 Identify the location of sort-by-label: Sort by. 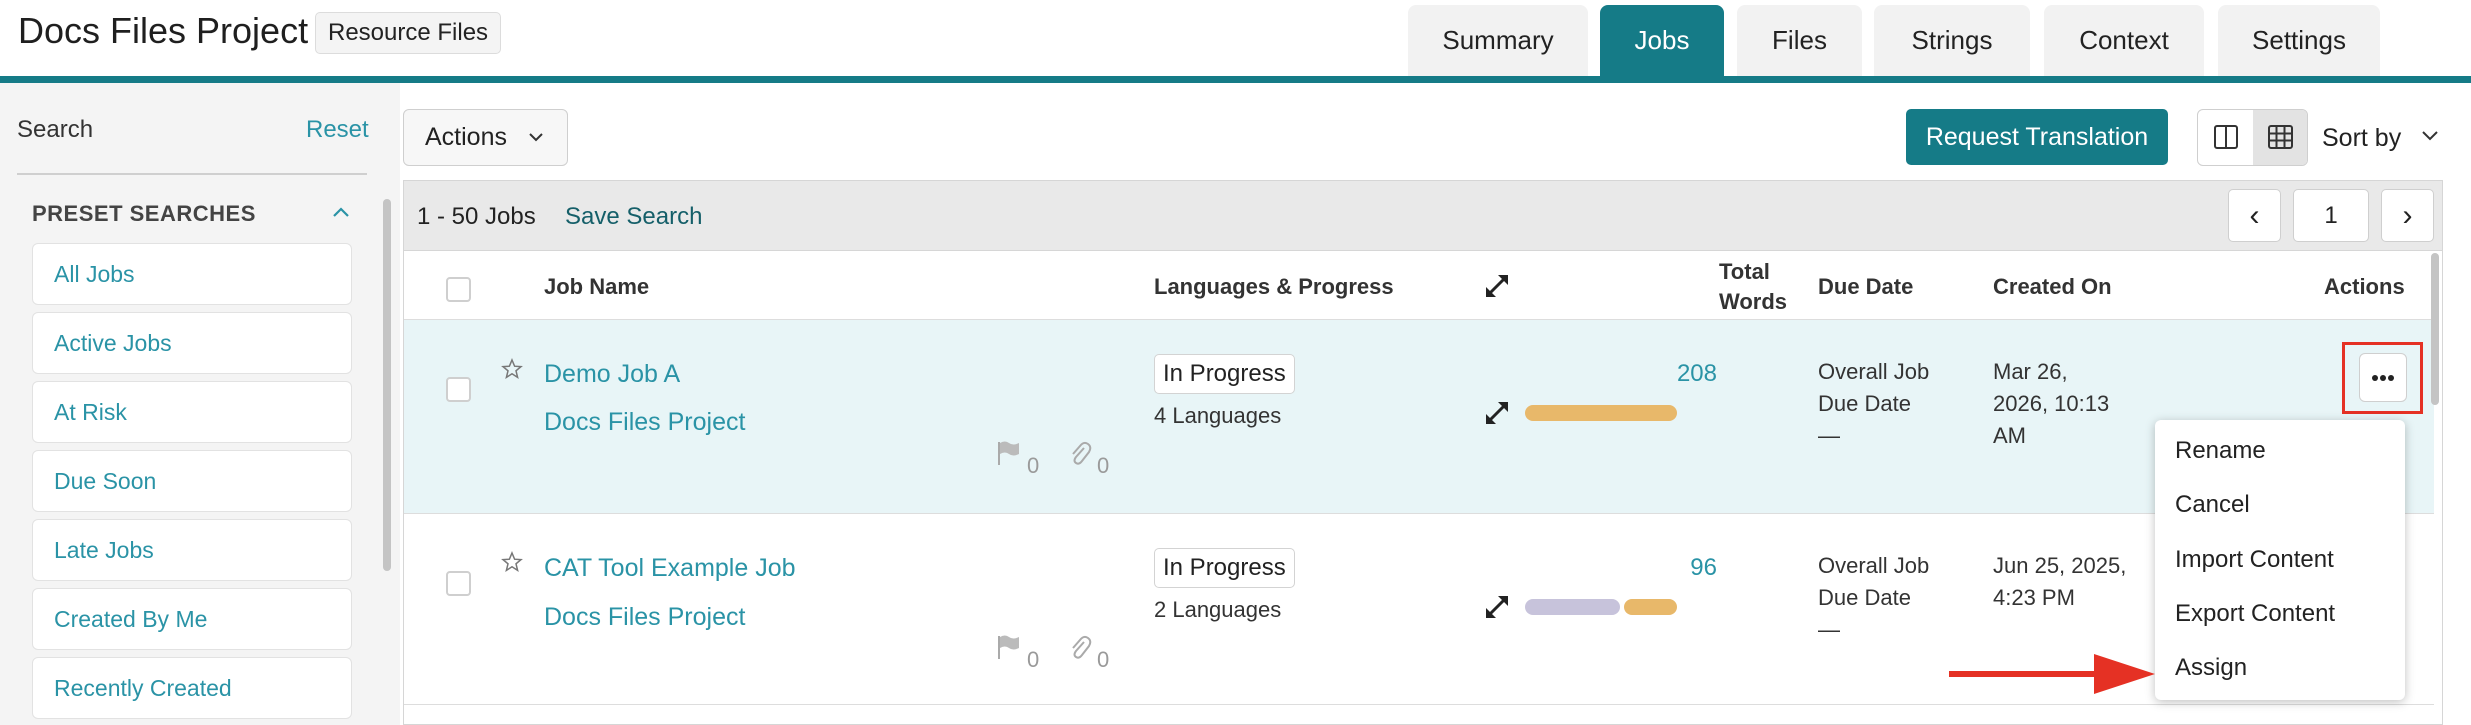
(2361, 138).